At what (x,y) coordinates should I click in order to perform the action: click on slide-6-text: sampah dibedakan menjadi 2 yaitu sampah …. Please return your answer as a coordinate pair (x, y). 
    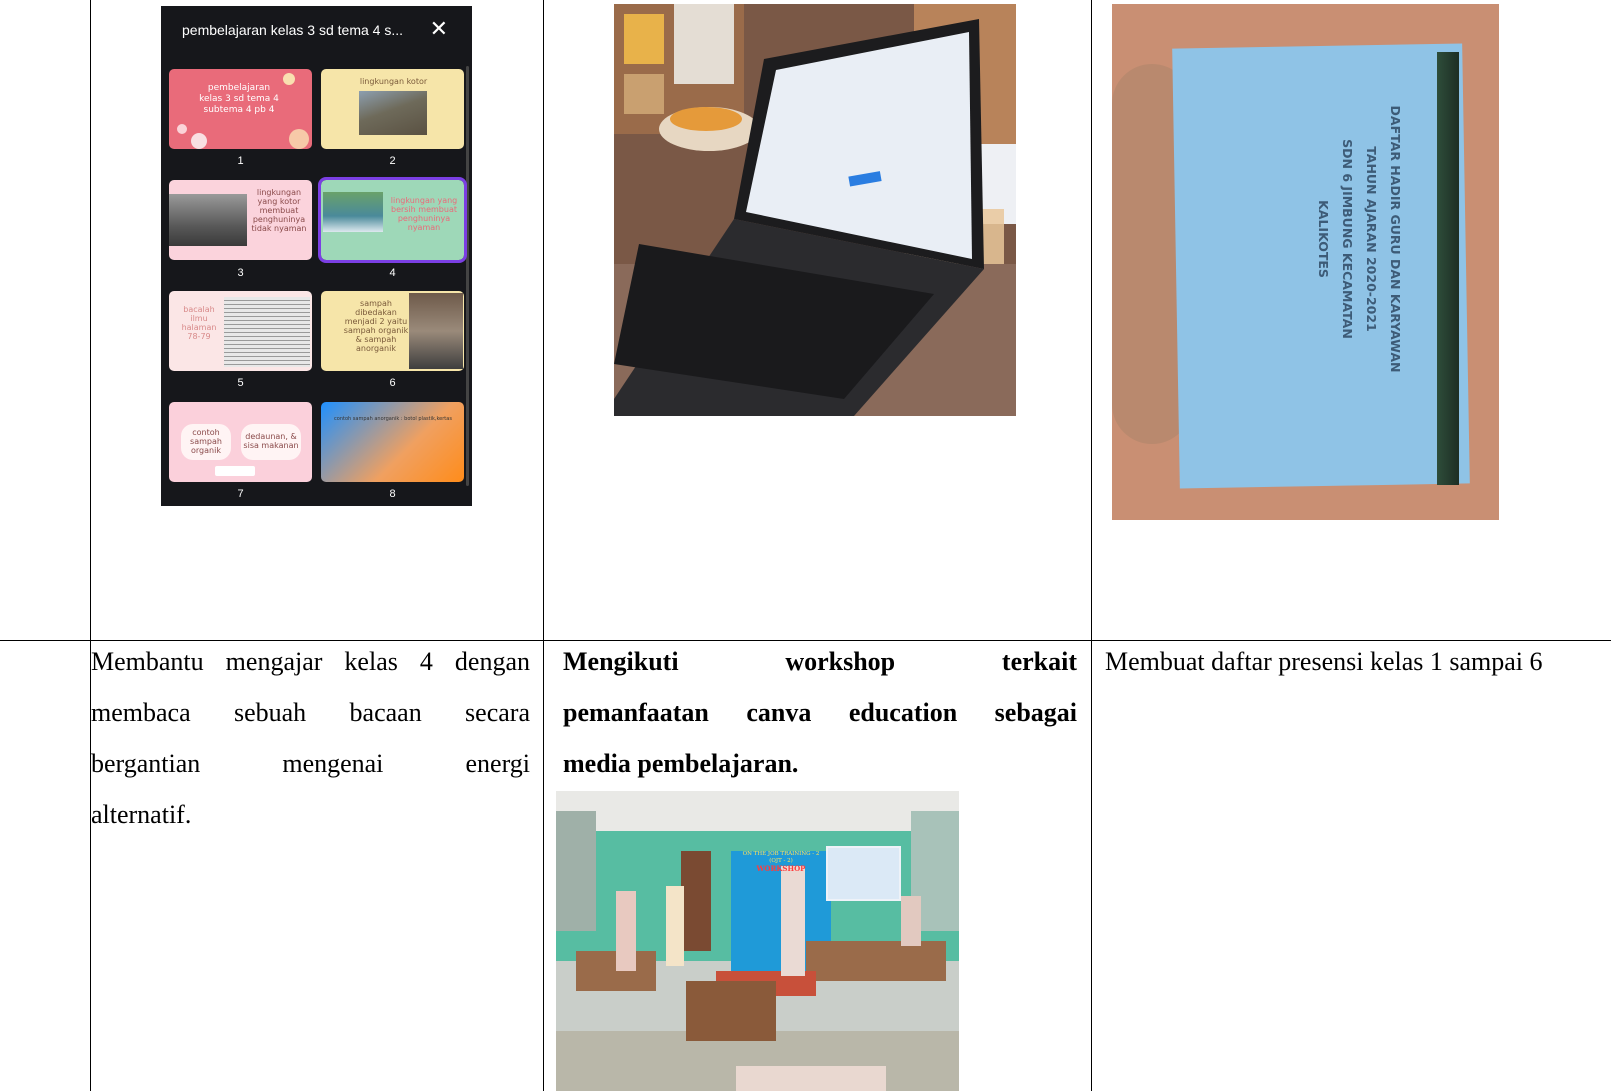
    Looking at the image, I should click on (376, 326).